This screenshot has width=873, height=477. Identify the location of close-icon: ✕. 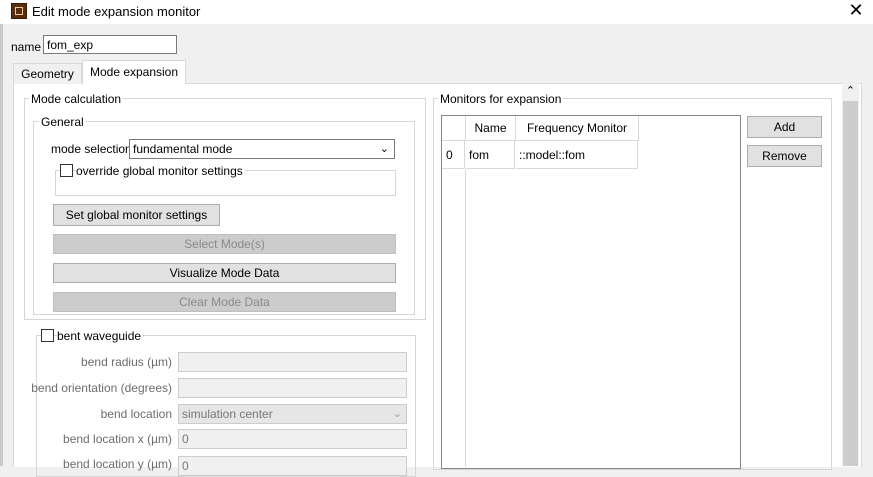
(856, 11).